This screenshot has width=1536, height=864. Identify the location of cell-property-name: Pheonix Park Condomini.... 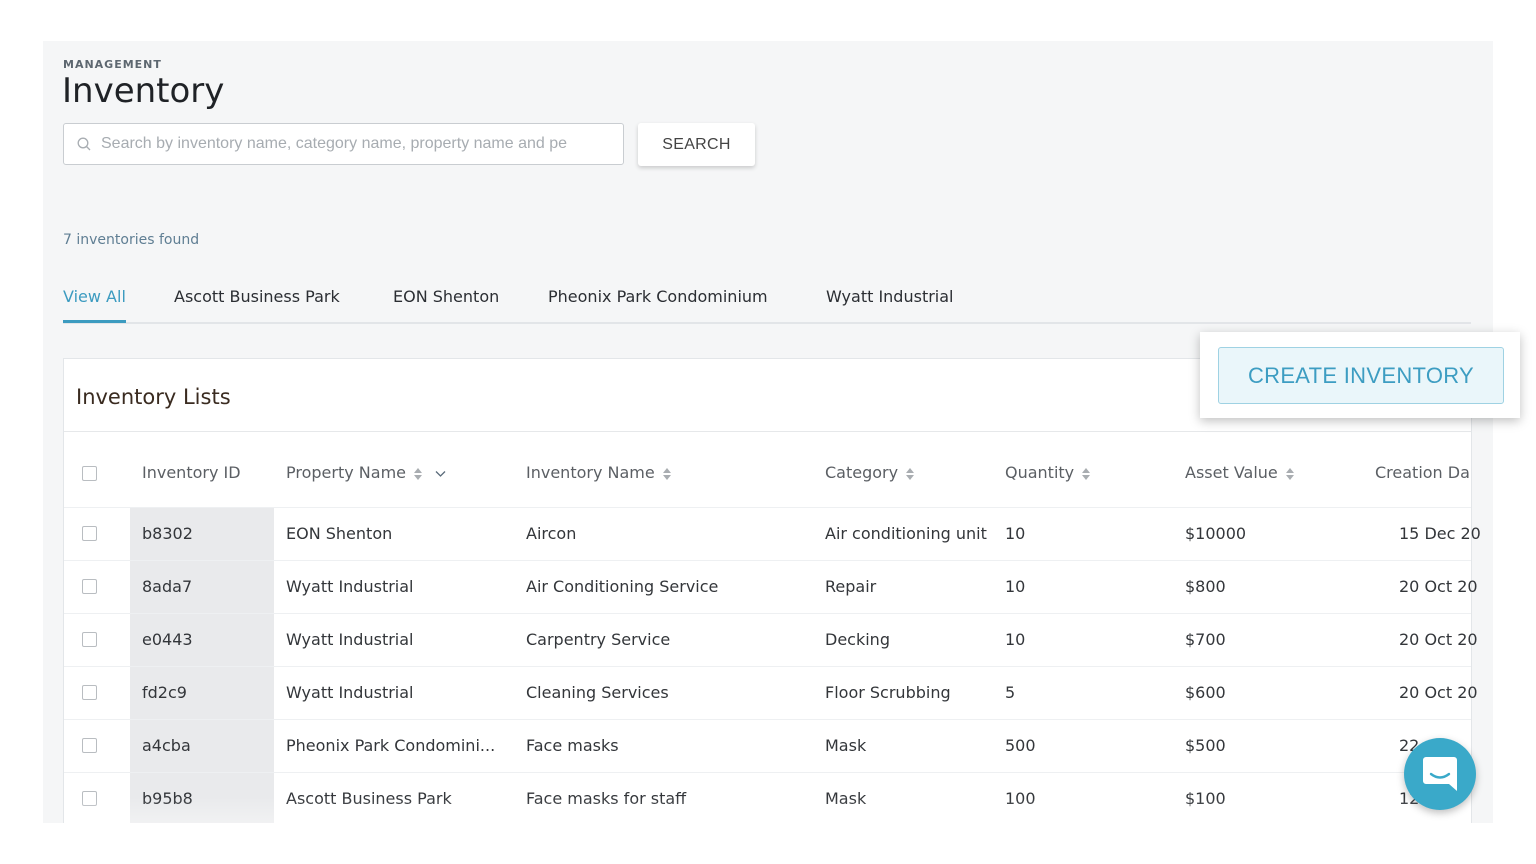
(391, 745).